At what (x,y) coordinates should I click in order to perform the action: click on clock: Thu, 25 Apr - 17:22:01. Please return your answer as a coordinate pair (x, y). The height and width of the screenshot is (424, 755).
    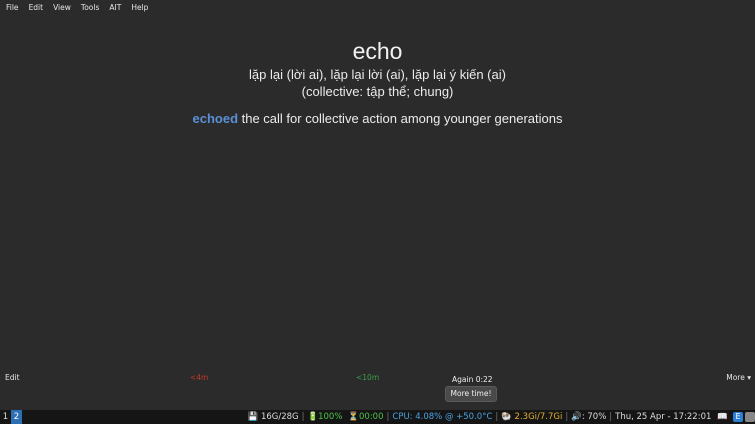
    Looking at the image, I should click on (663, 417).